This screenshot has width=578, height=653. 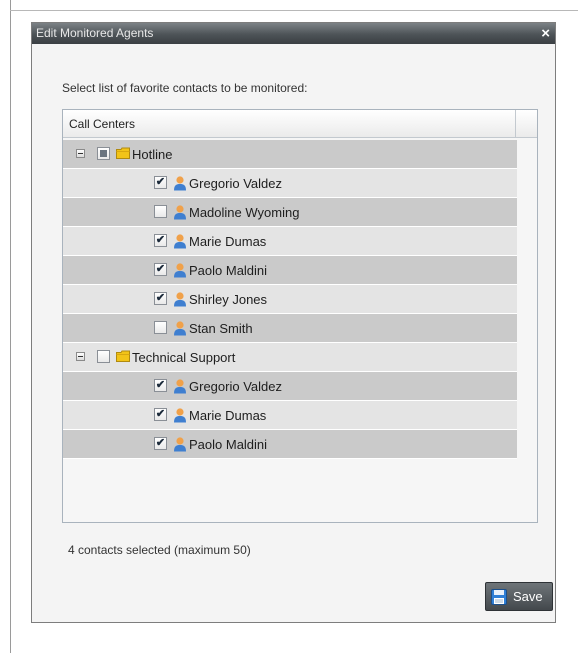 I want to click on save-button-label: Save, so click(x=528, y=596).